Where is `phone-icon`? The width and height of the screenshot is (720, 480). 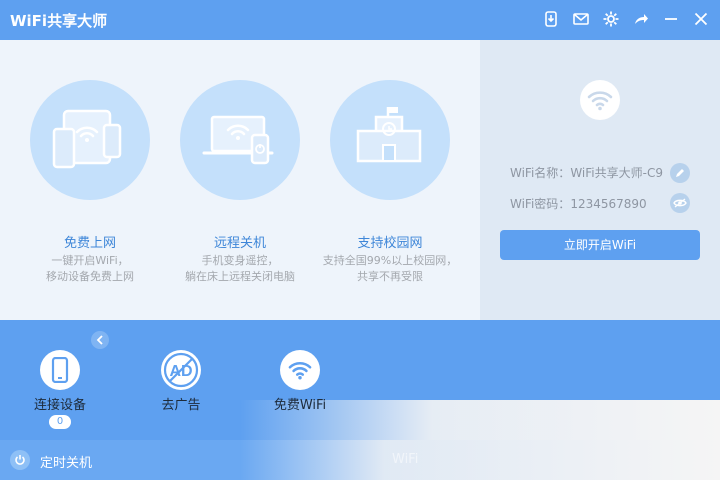
phone-icon is located at coordinates (60, 370).